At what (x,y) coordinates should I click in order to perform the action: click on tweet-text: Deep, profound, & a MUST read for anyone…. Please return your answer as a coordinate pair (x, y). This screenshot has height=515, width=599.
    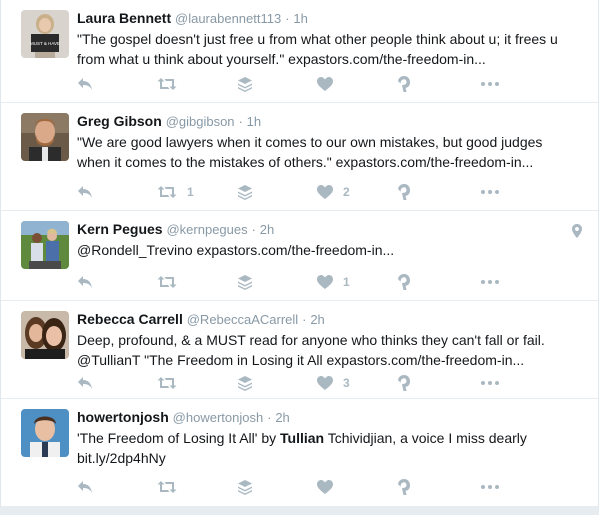
    Looking at the image, I should click on (331, 350).